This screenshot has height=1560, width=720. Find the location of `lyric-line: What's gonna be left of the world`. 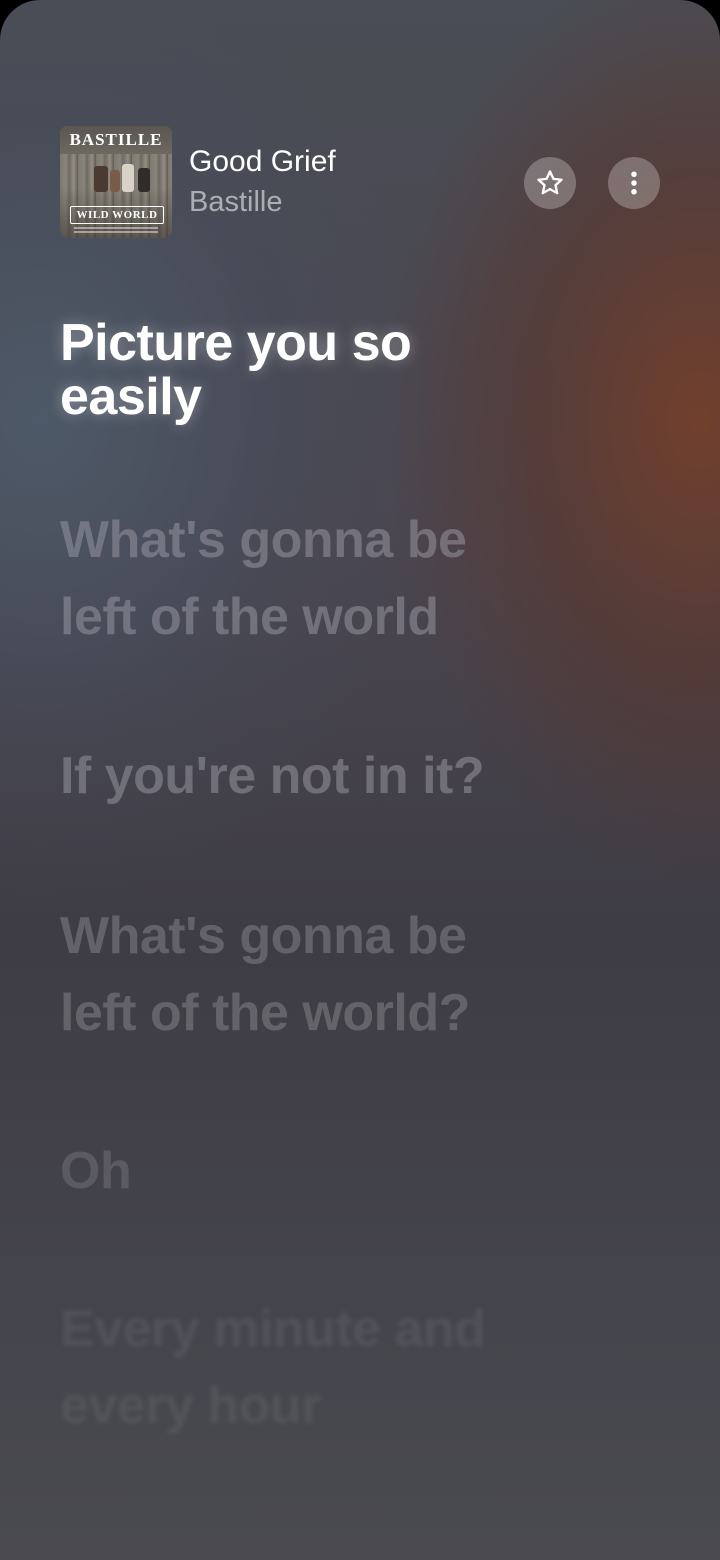

lyric-line: What's gonna be left of the world is located at coordinates (340, 579).